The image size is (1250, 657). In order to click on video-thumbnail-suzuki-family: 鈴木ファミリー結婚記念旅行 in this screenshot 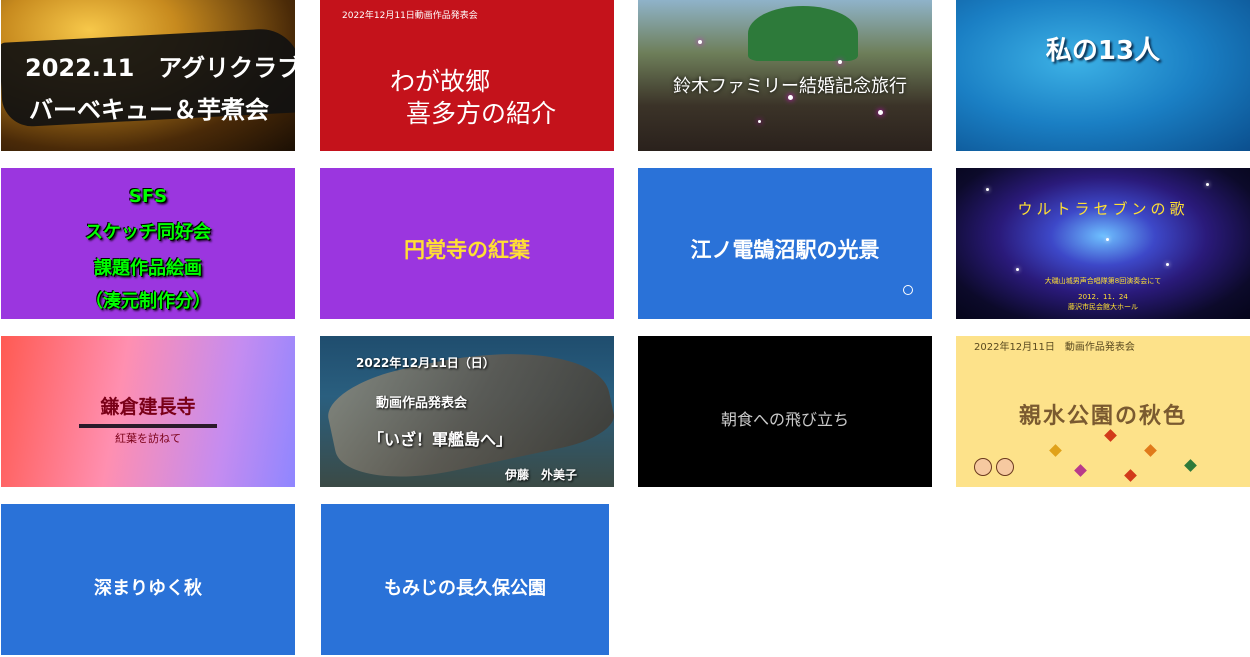, I will do `click(785, 75)`.